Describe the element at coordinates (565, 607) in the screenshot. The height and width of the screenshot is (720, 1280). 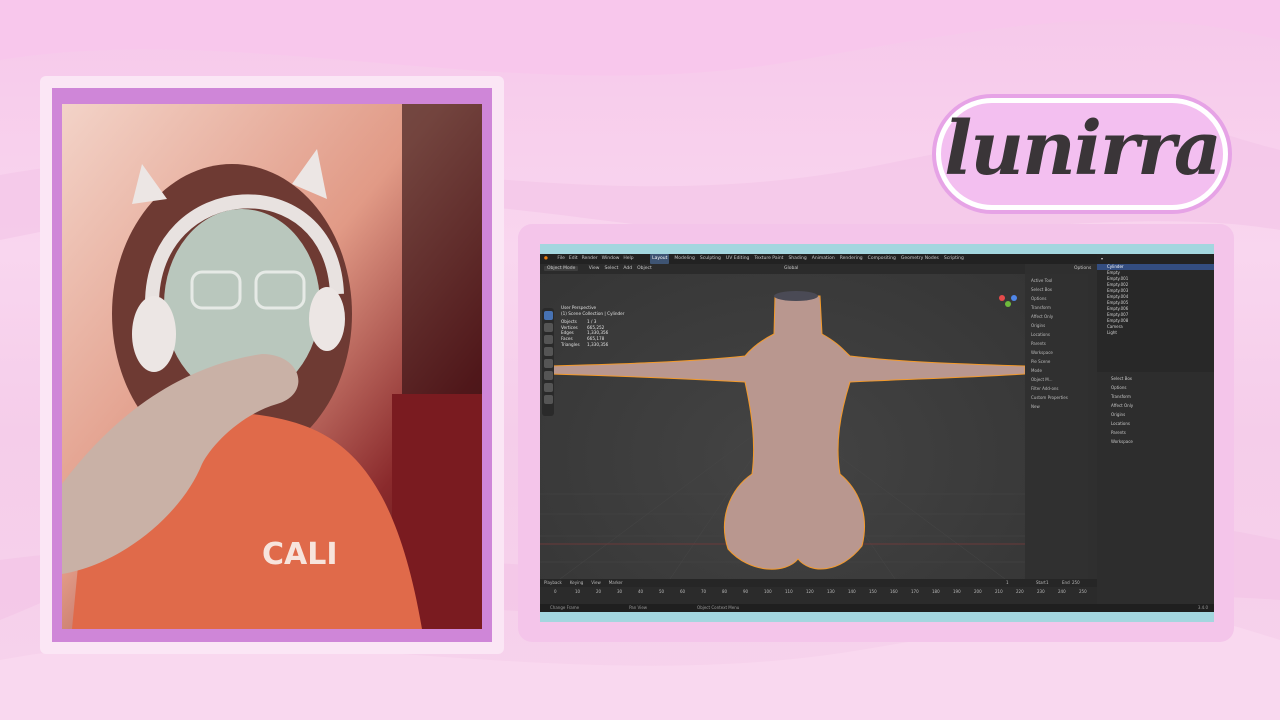
I see `status-hint: Change Frame` at that location.